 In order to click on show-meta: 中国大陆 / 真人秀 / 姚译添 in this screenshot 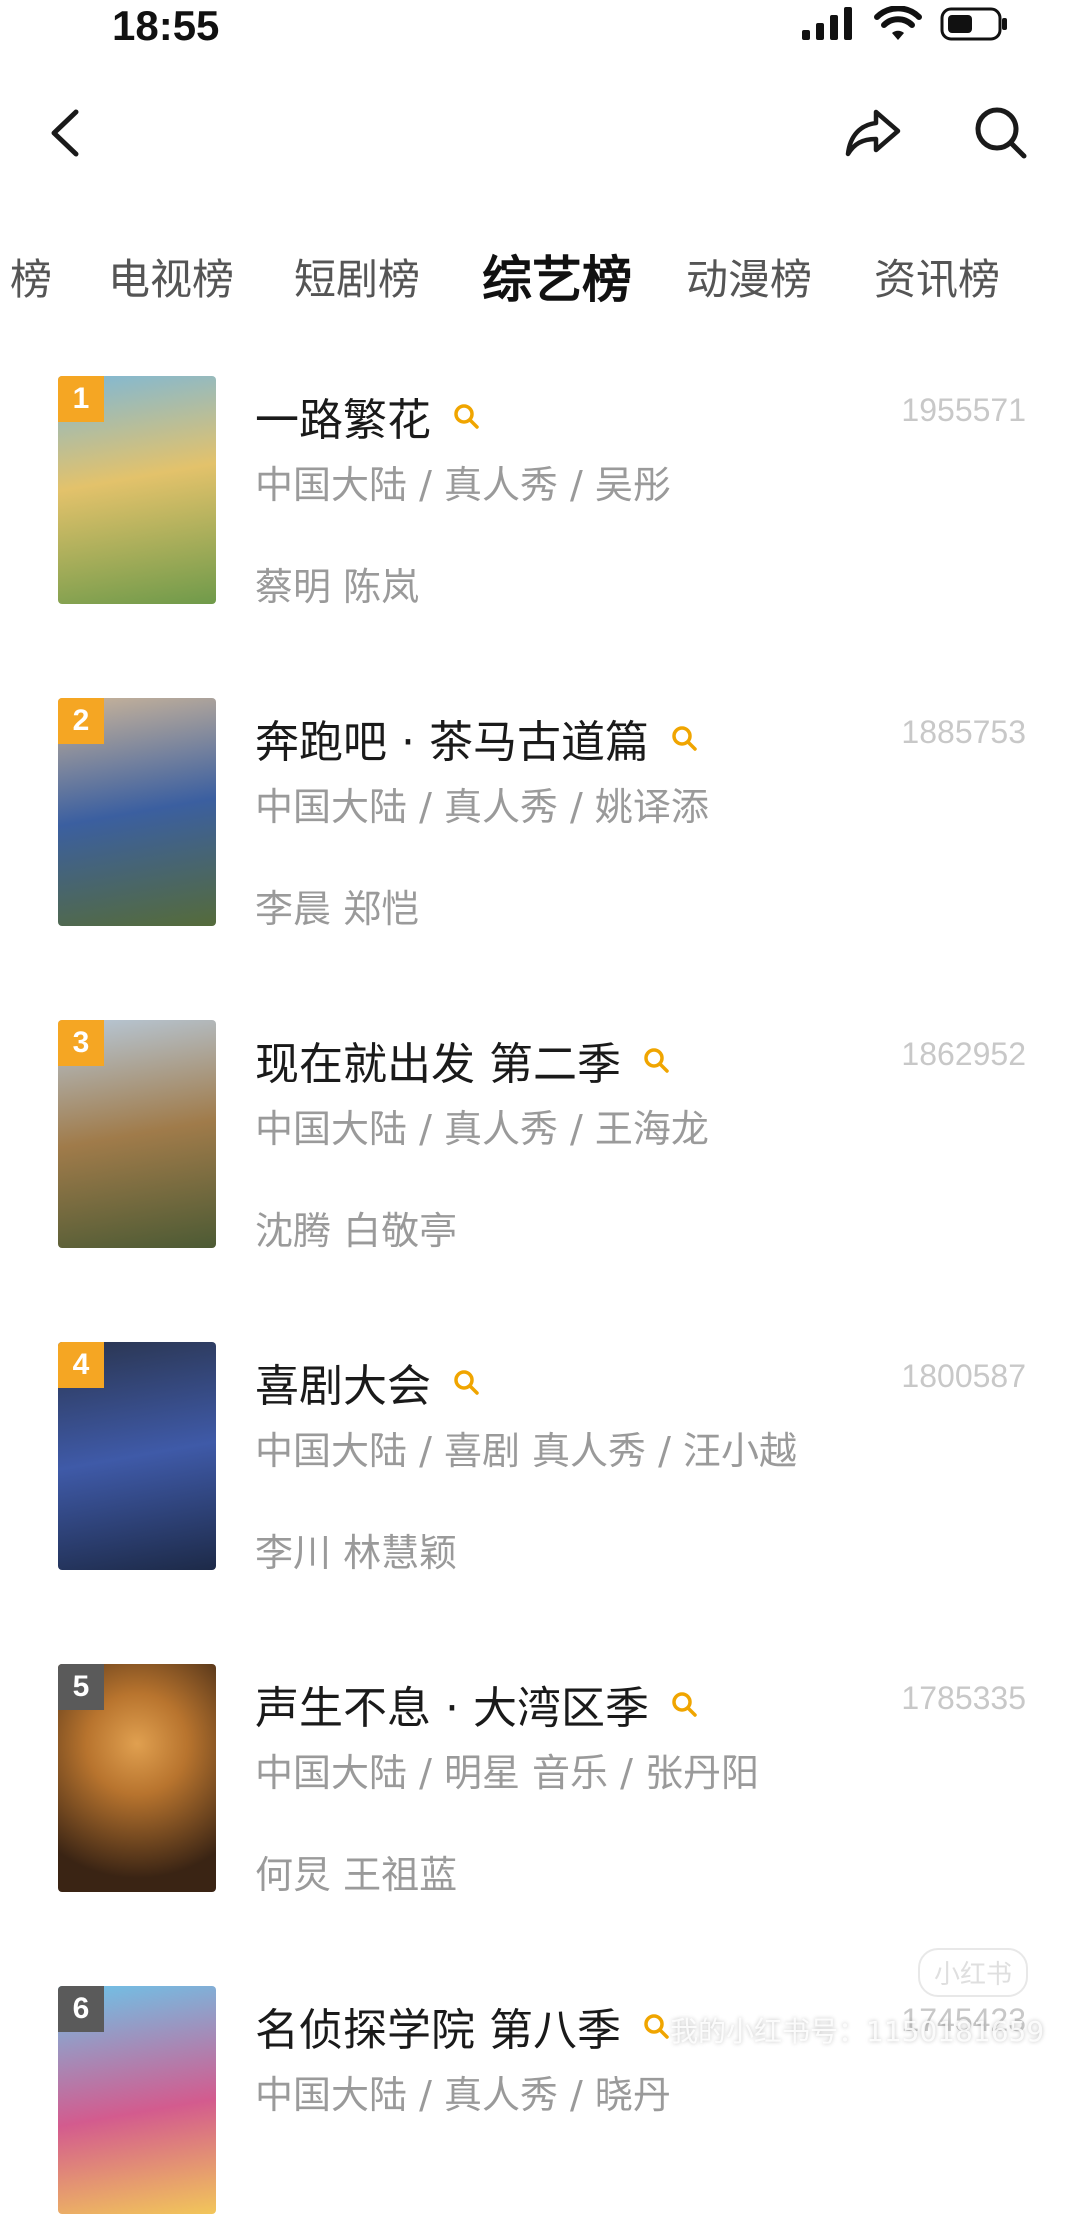, I will do `click(482, 807)`.